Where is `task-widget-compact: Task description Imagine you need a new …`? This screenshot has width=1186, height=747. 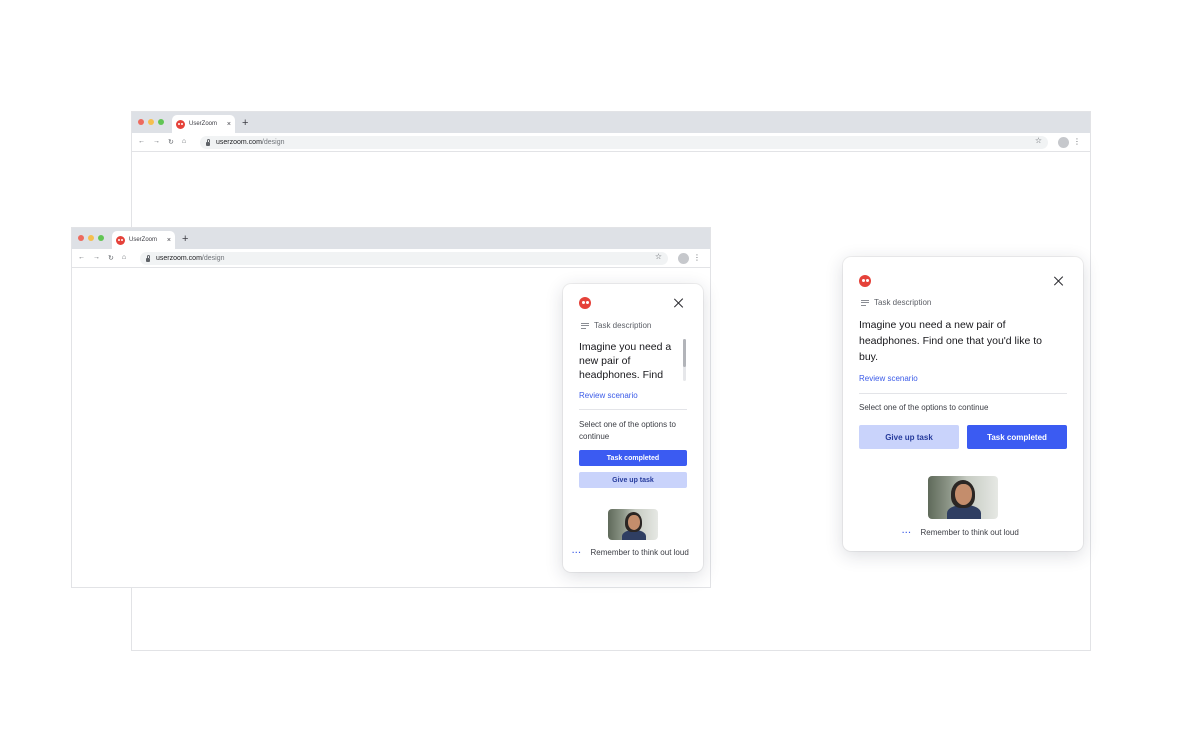 task-widget-compact: Task description Imagine you need a new … is located at coordinates (633, 428).